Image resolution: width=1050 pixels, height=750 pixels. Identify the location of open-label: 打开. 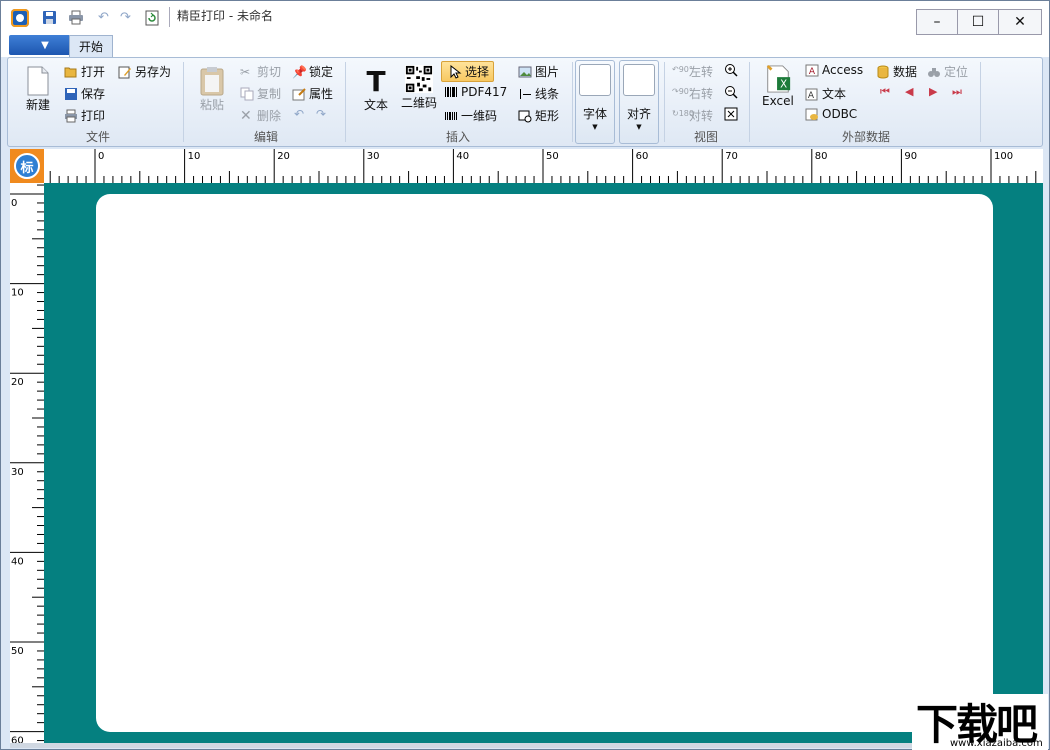
(93, 72).